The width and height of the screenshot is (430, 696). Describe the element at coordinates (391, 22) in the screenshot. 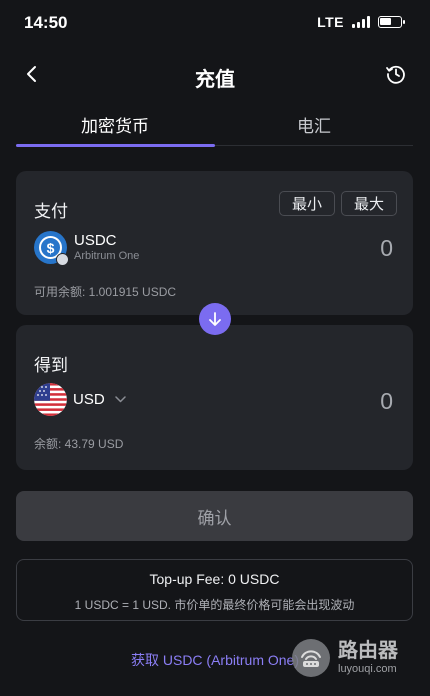

I see `battery-icon` at that location.